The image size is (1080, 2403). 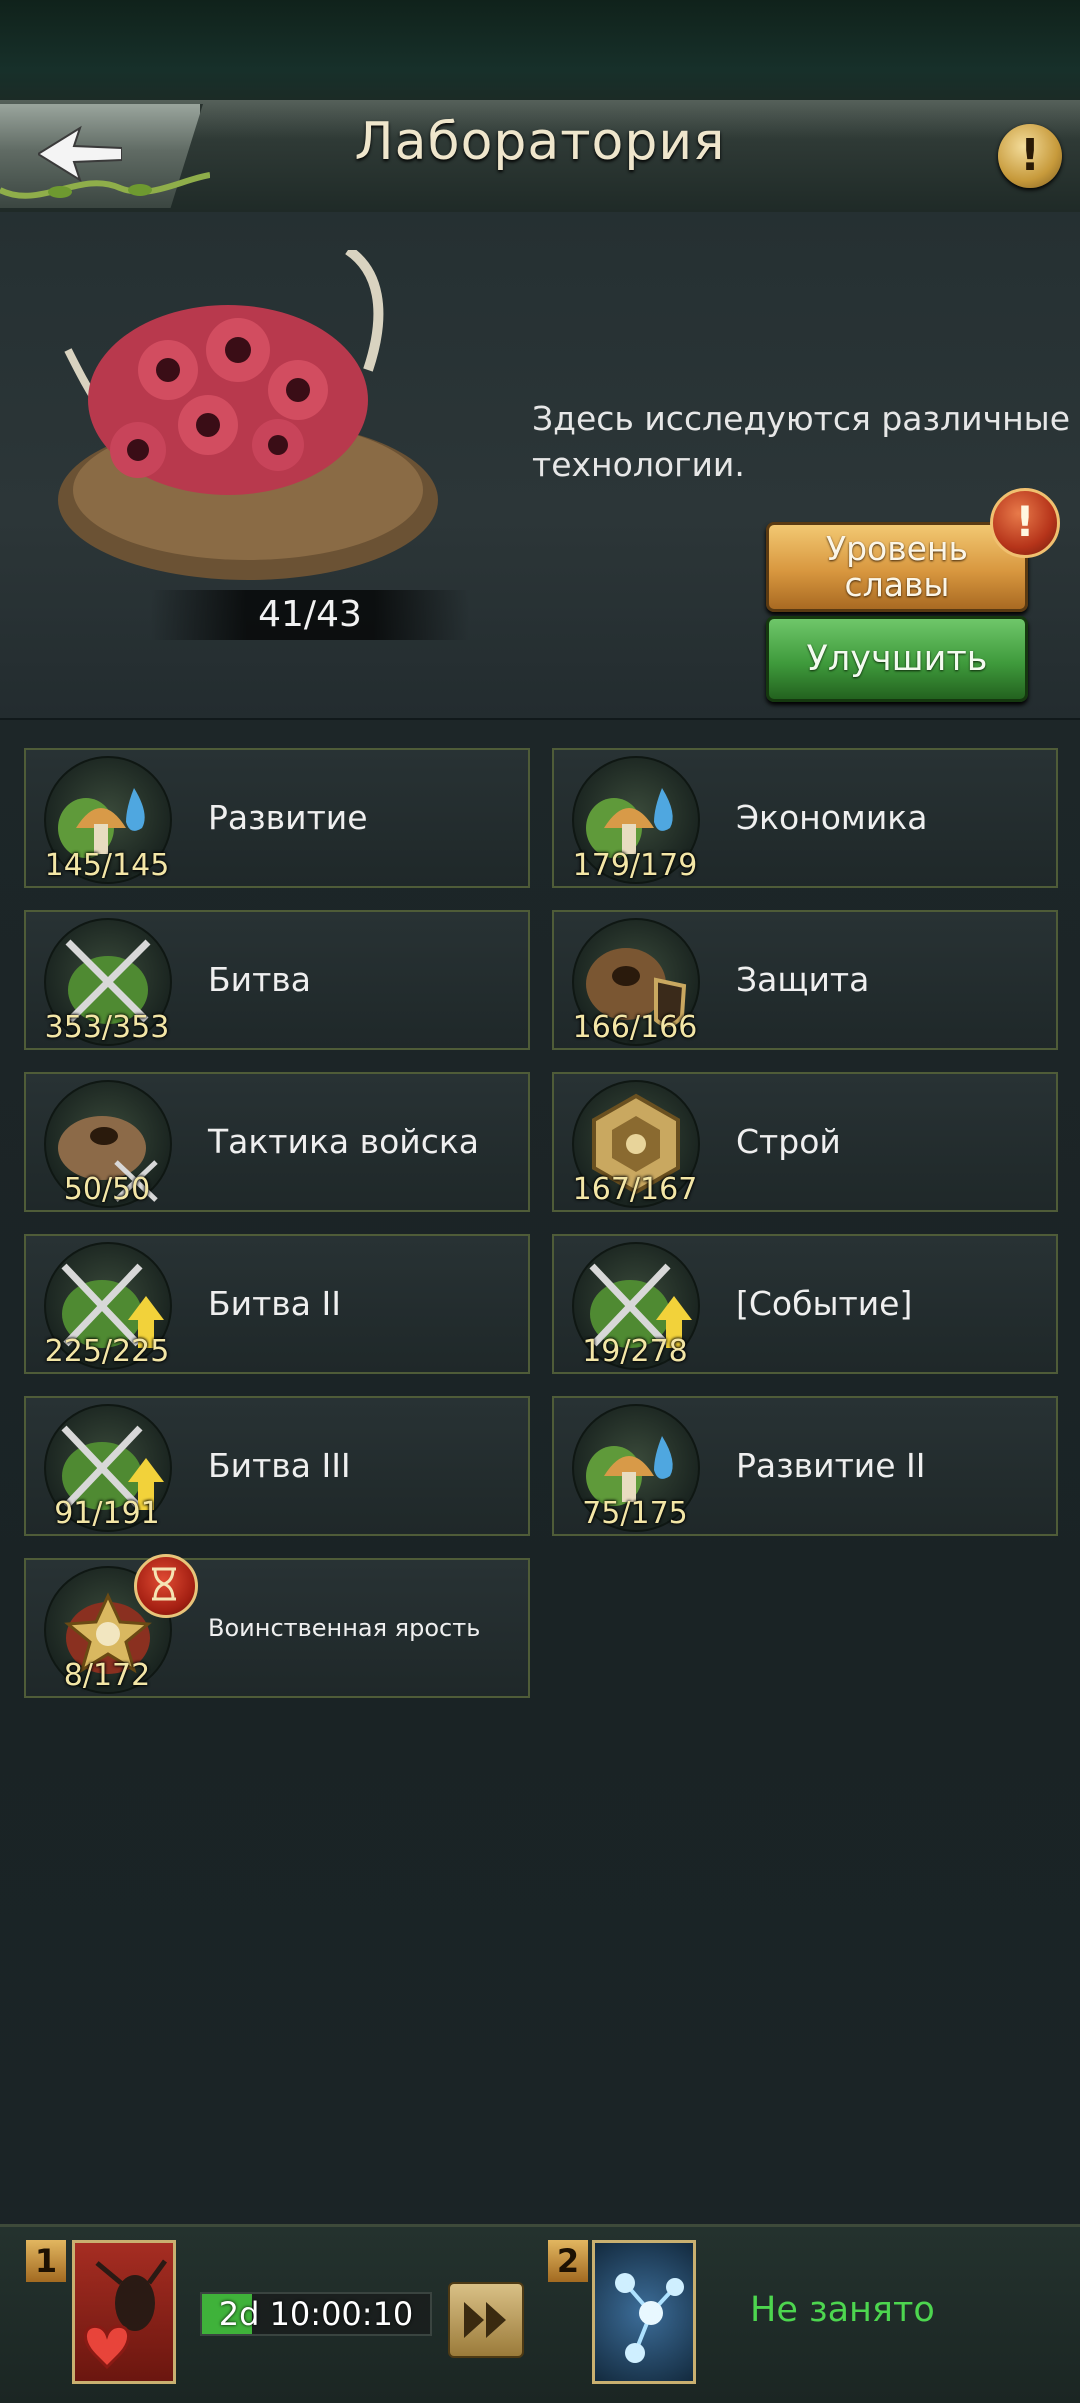 I want to click on category-label: Развитие, so click(x=288, y=817).